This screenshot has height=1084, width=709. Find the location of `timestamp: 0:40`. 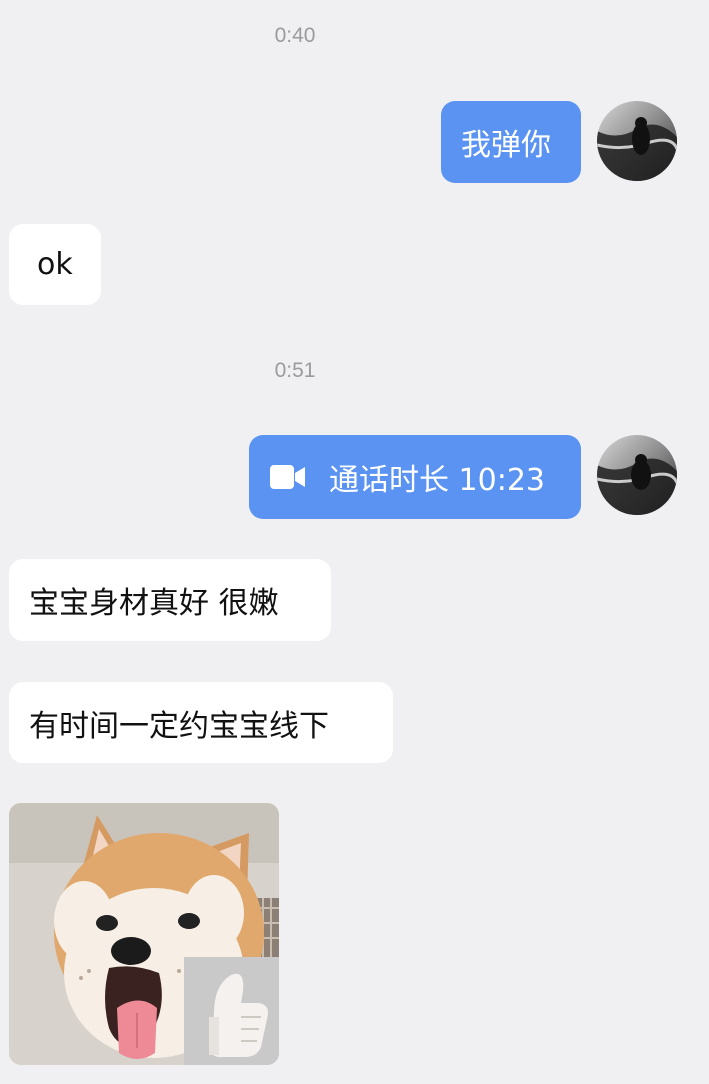

timestamp: 0:40 is located at coordinates (295, 35).